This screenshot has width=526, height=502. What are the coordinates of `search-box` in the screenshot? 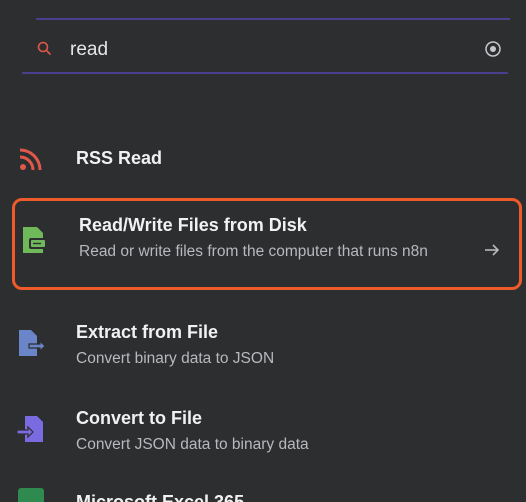 It's located at (265, 50).